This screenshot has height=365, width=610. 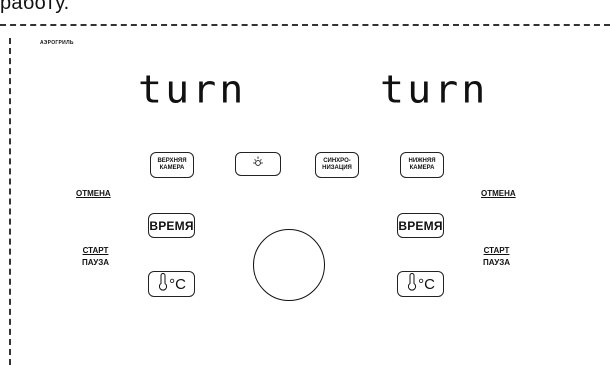 What do you see at coordinates (498, 194) in the screenshot?
I see `cancel-right-label: ОТМЕНА` at bounding box center [498, 194].